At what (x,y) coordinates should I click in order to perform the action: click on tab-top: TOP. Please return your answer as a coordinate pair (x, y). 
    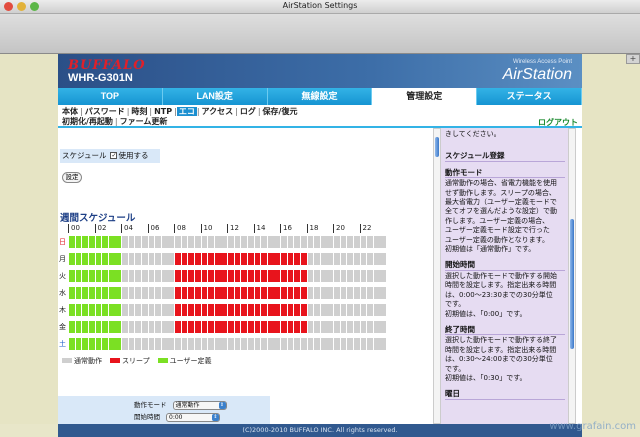
    Looking at the image, I should click on (110, 96).